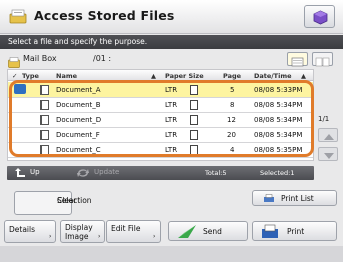 Image resolution: width=343 pixels, height=262 pixels. I want to click on thumbnail-view-icon, so click(322, 62).